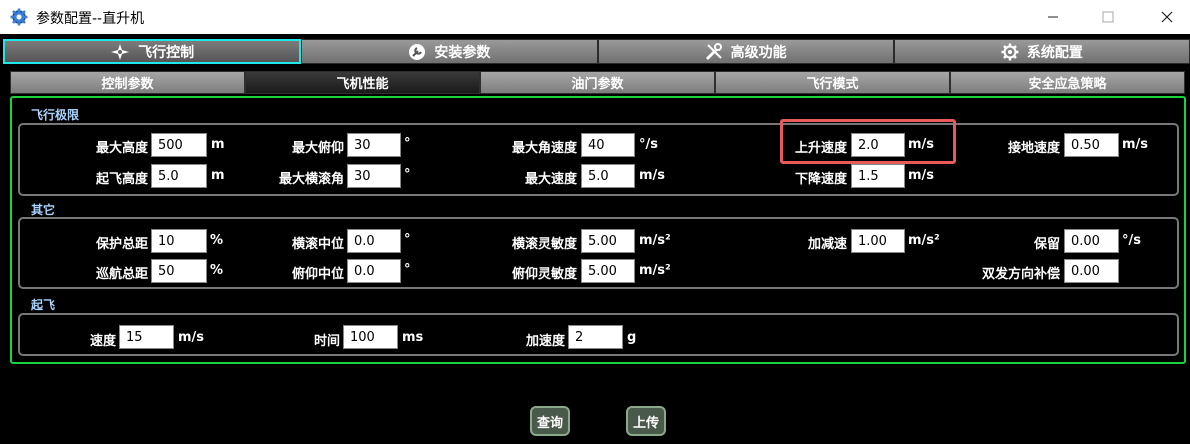 The width and height of the screenshot is (1190, 444). I want to click on label-twin-engine-comp: 双发方向补偿, so click(1020, 274).